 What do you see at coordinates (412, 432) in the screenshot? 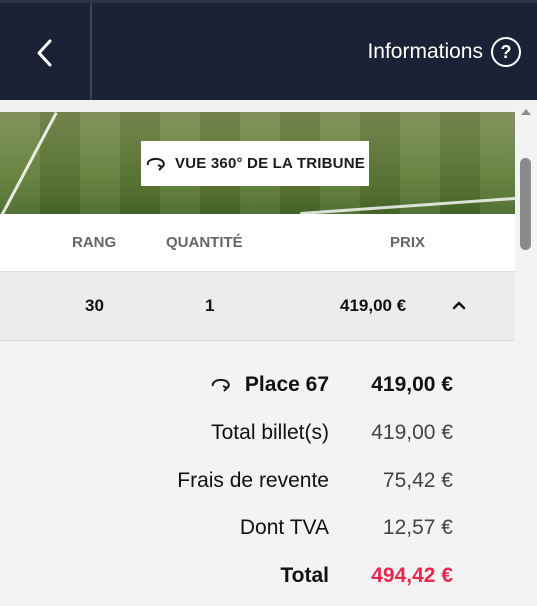
I see `total-billets-value: 419,00 €` at bounding box center [412, 432].